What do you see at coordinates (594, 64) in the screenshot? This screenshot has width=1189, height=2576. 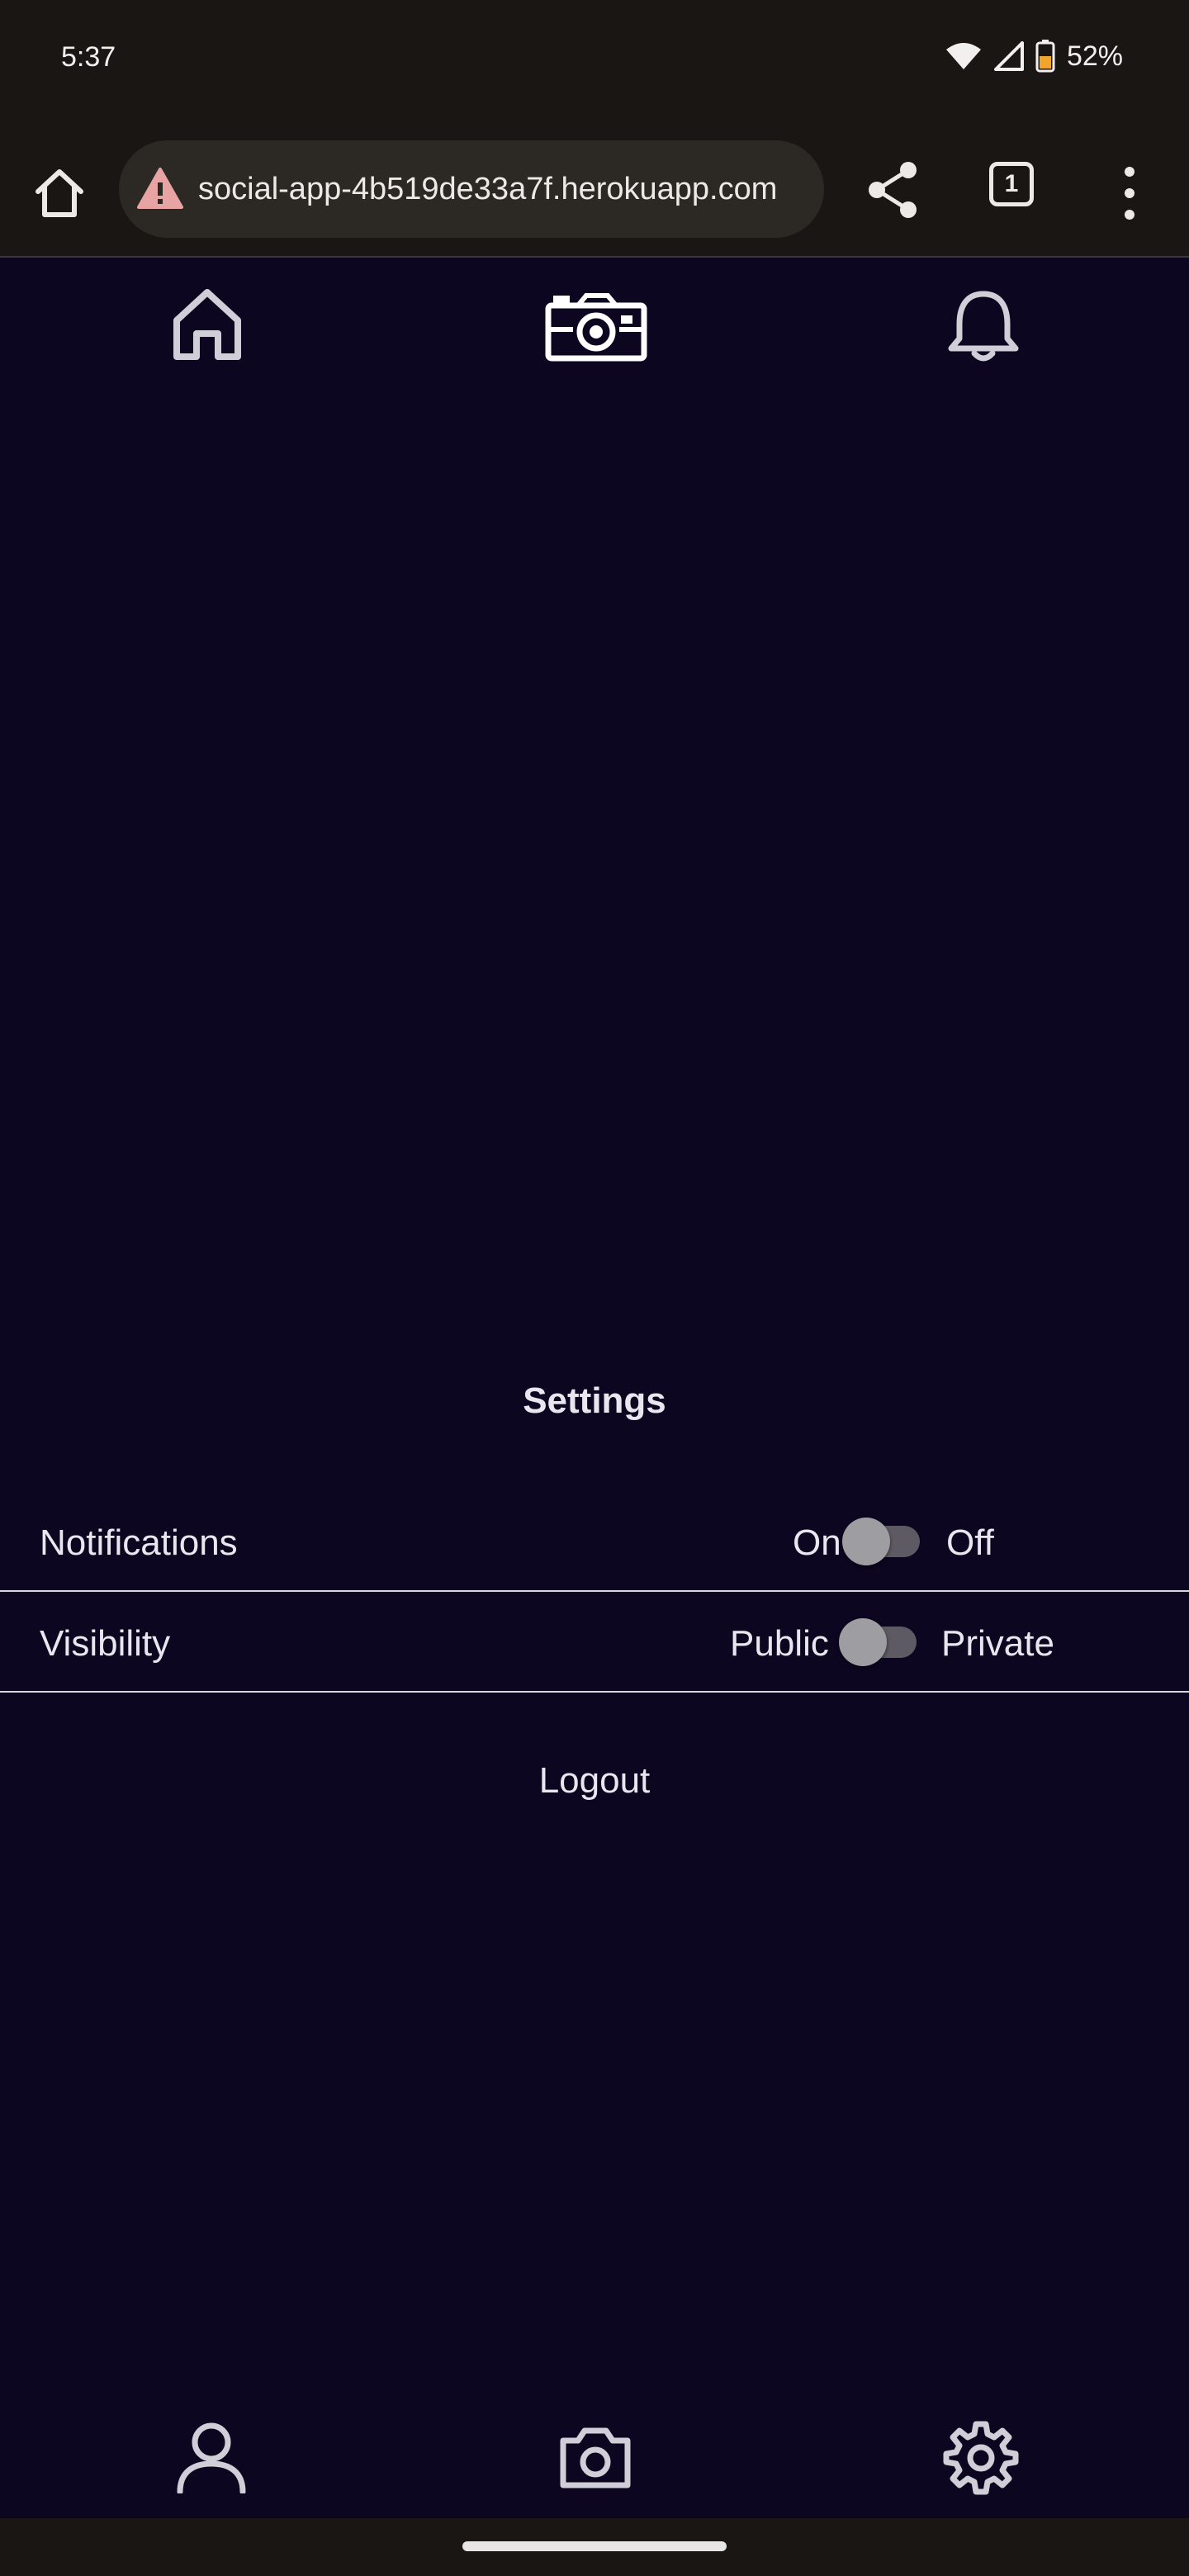 I see `status-bar: 5:37 52%` at bounding box center [594, 64].